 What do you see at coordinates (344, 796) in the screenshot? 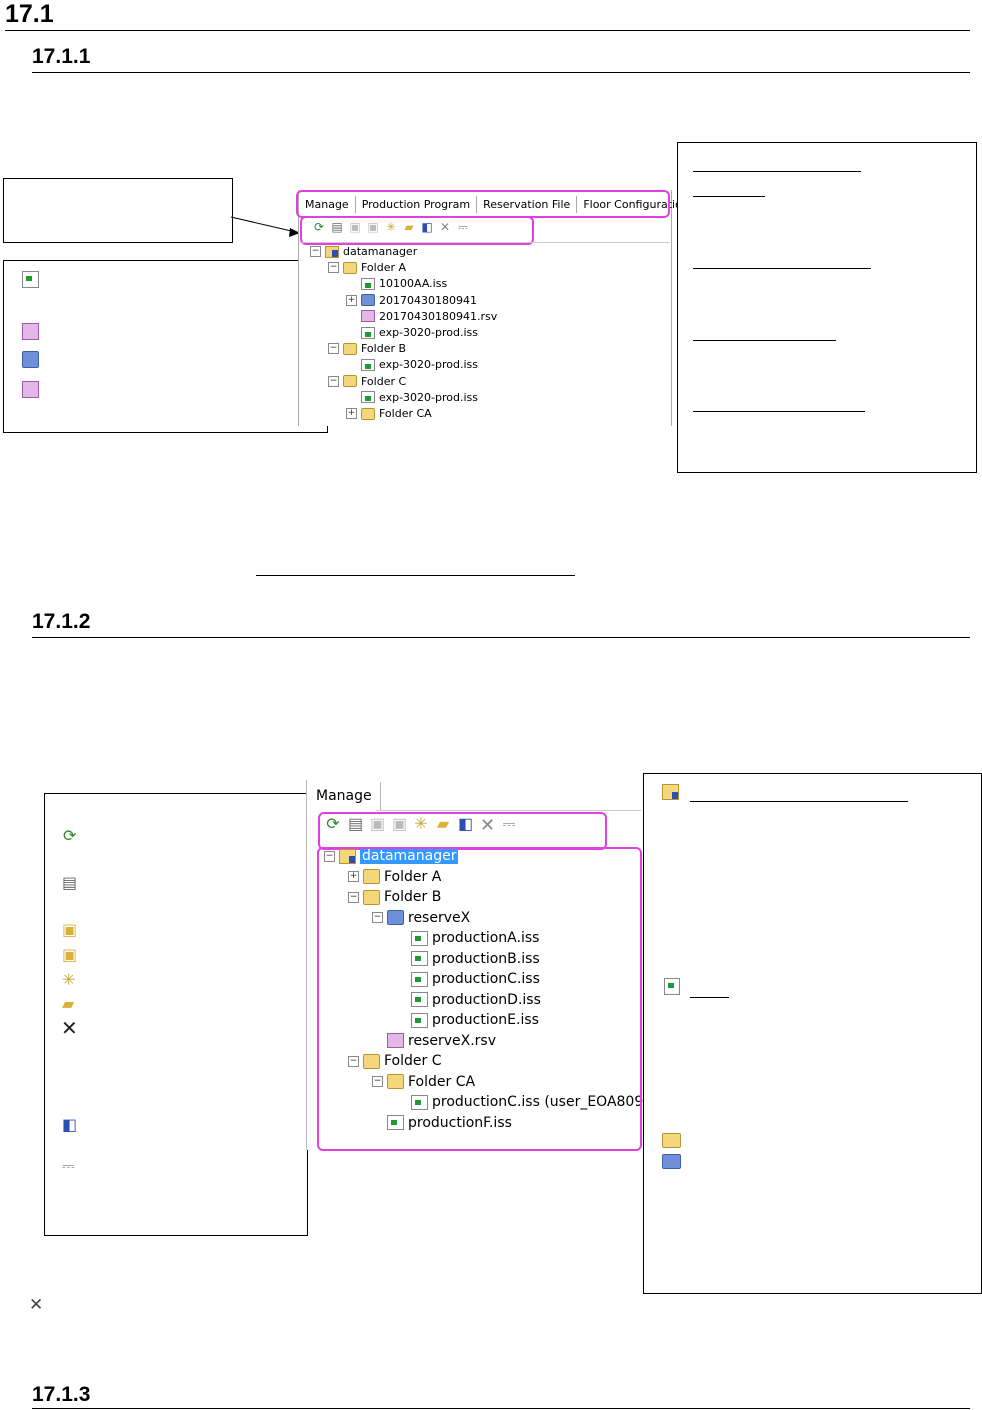
I see `tab-manage: Manage` at bounding box center [344, 796].